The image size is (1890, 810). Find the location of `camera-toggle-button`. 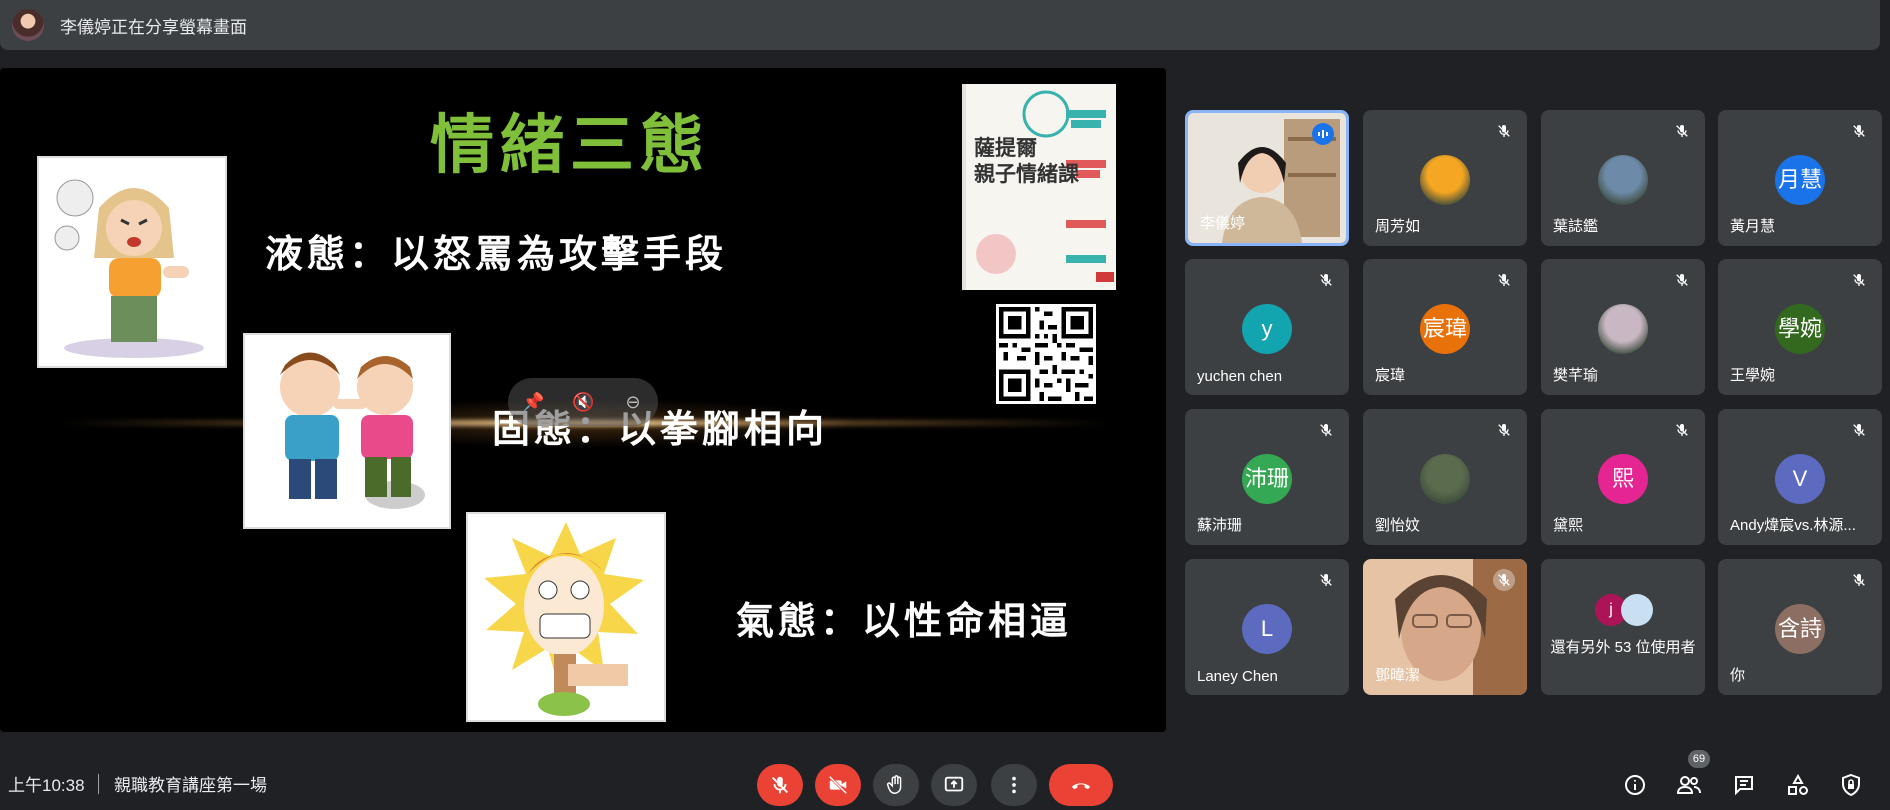

camera-toggle-button is located at coordinates (838, 785).